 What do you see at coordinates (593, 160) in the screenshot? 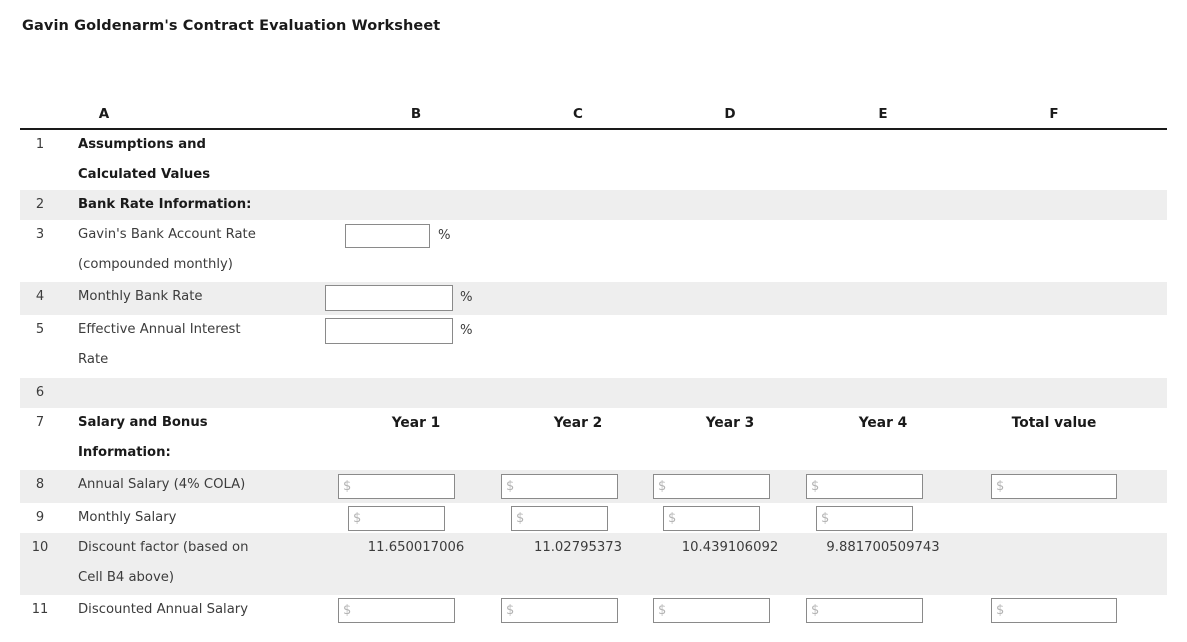
I see `table-row: 1 Assumptions and Calculated Values` at bounding box center [593, 160].